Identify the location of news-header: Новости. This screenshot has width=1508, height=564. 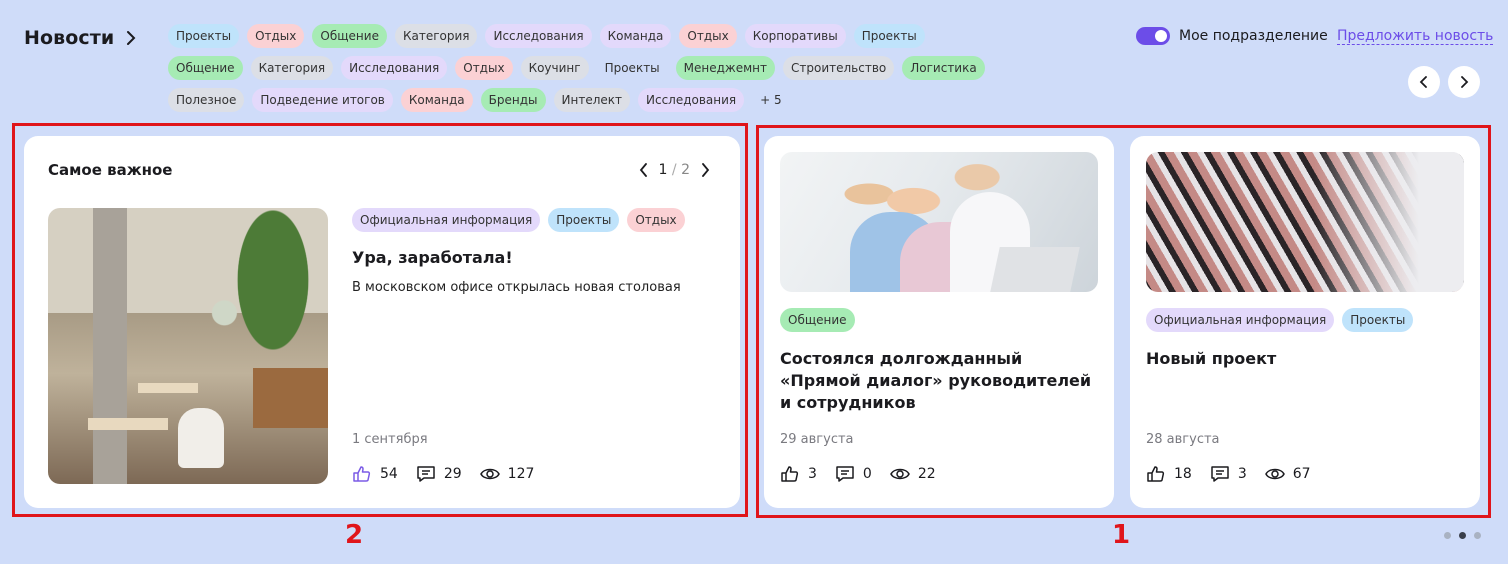
(81, 38).